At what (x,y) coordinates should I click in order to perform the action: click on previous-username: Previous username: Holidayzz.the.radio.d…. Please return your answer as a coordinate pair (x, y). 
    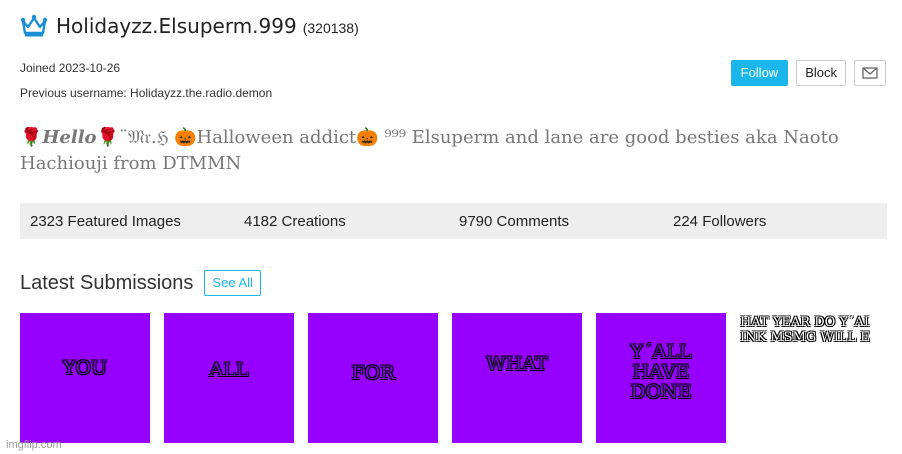
    Looking at the image, I should click on (146, 93).